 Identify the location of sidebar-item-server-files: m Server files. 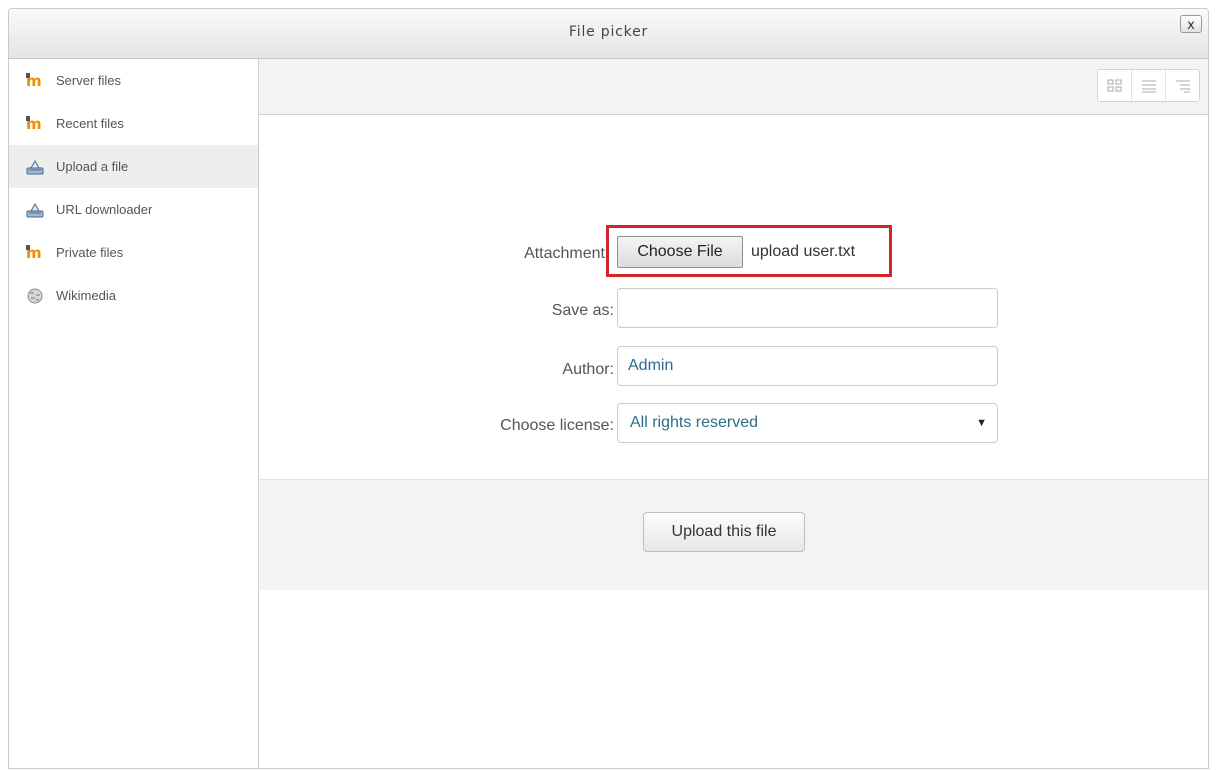
(133, 80).